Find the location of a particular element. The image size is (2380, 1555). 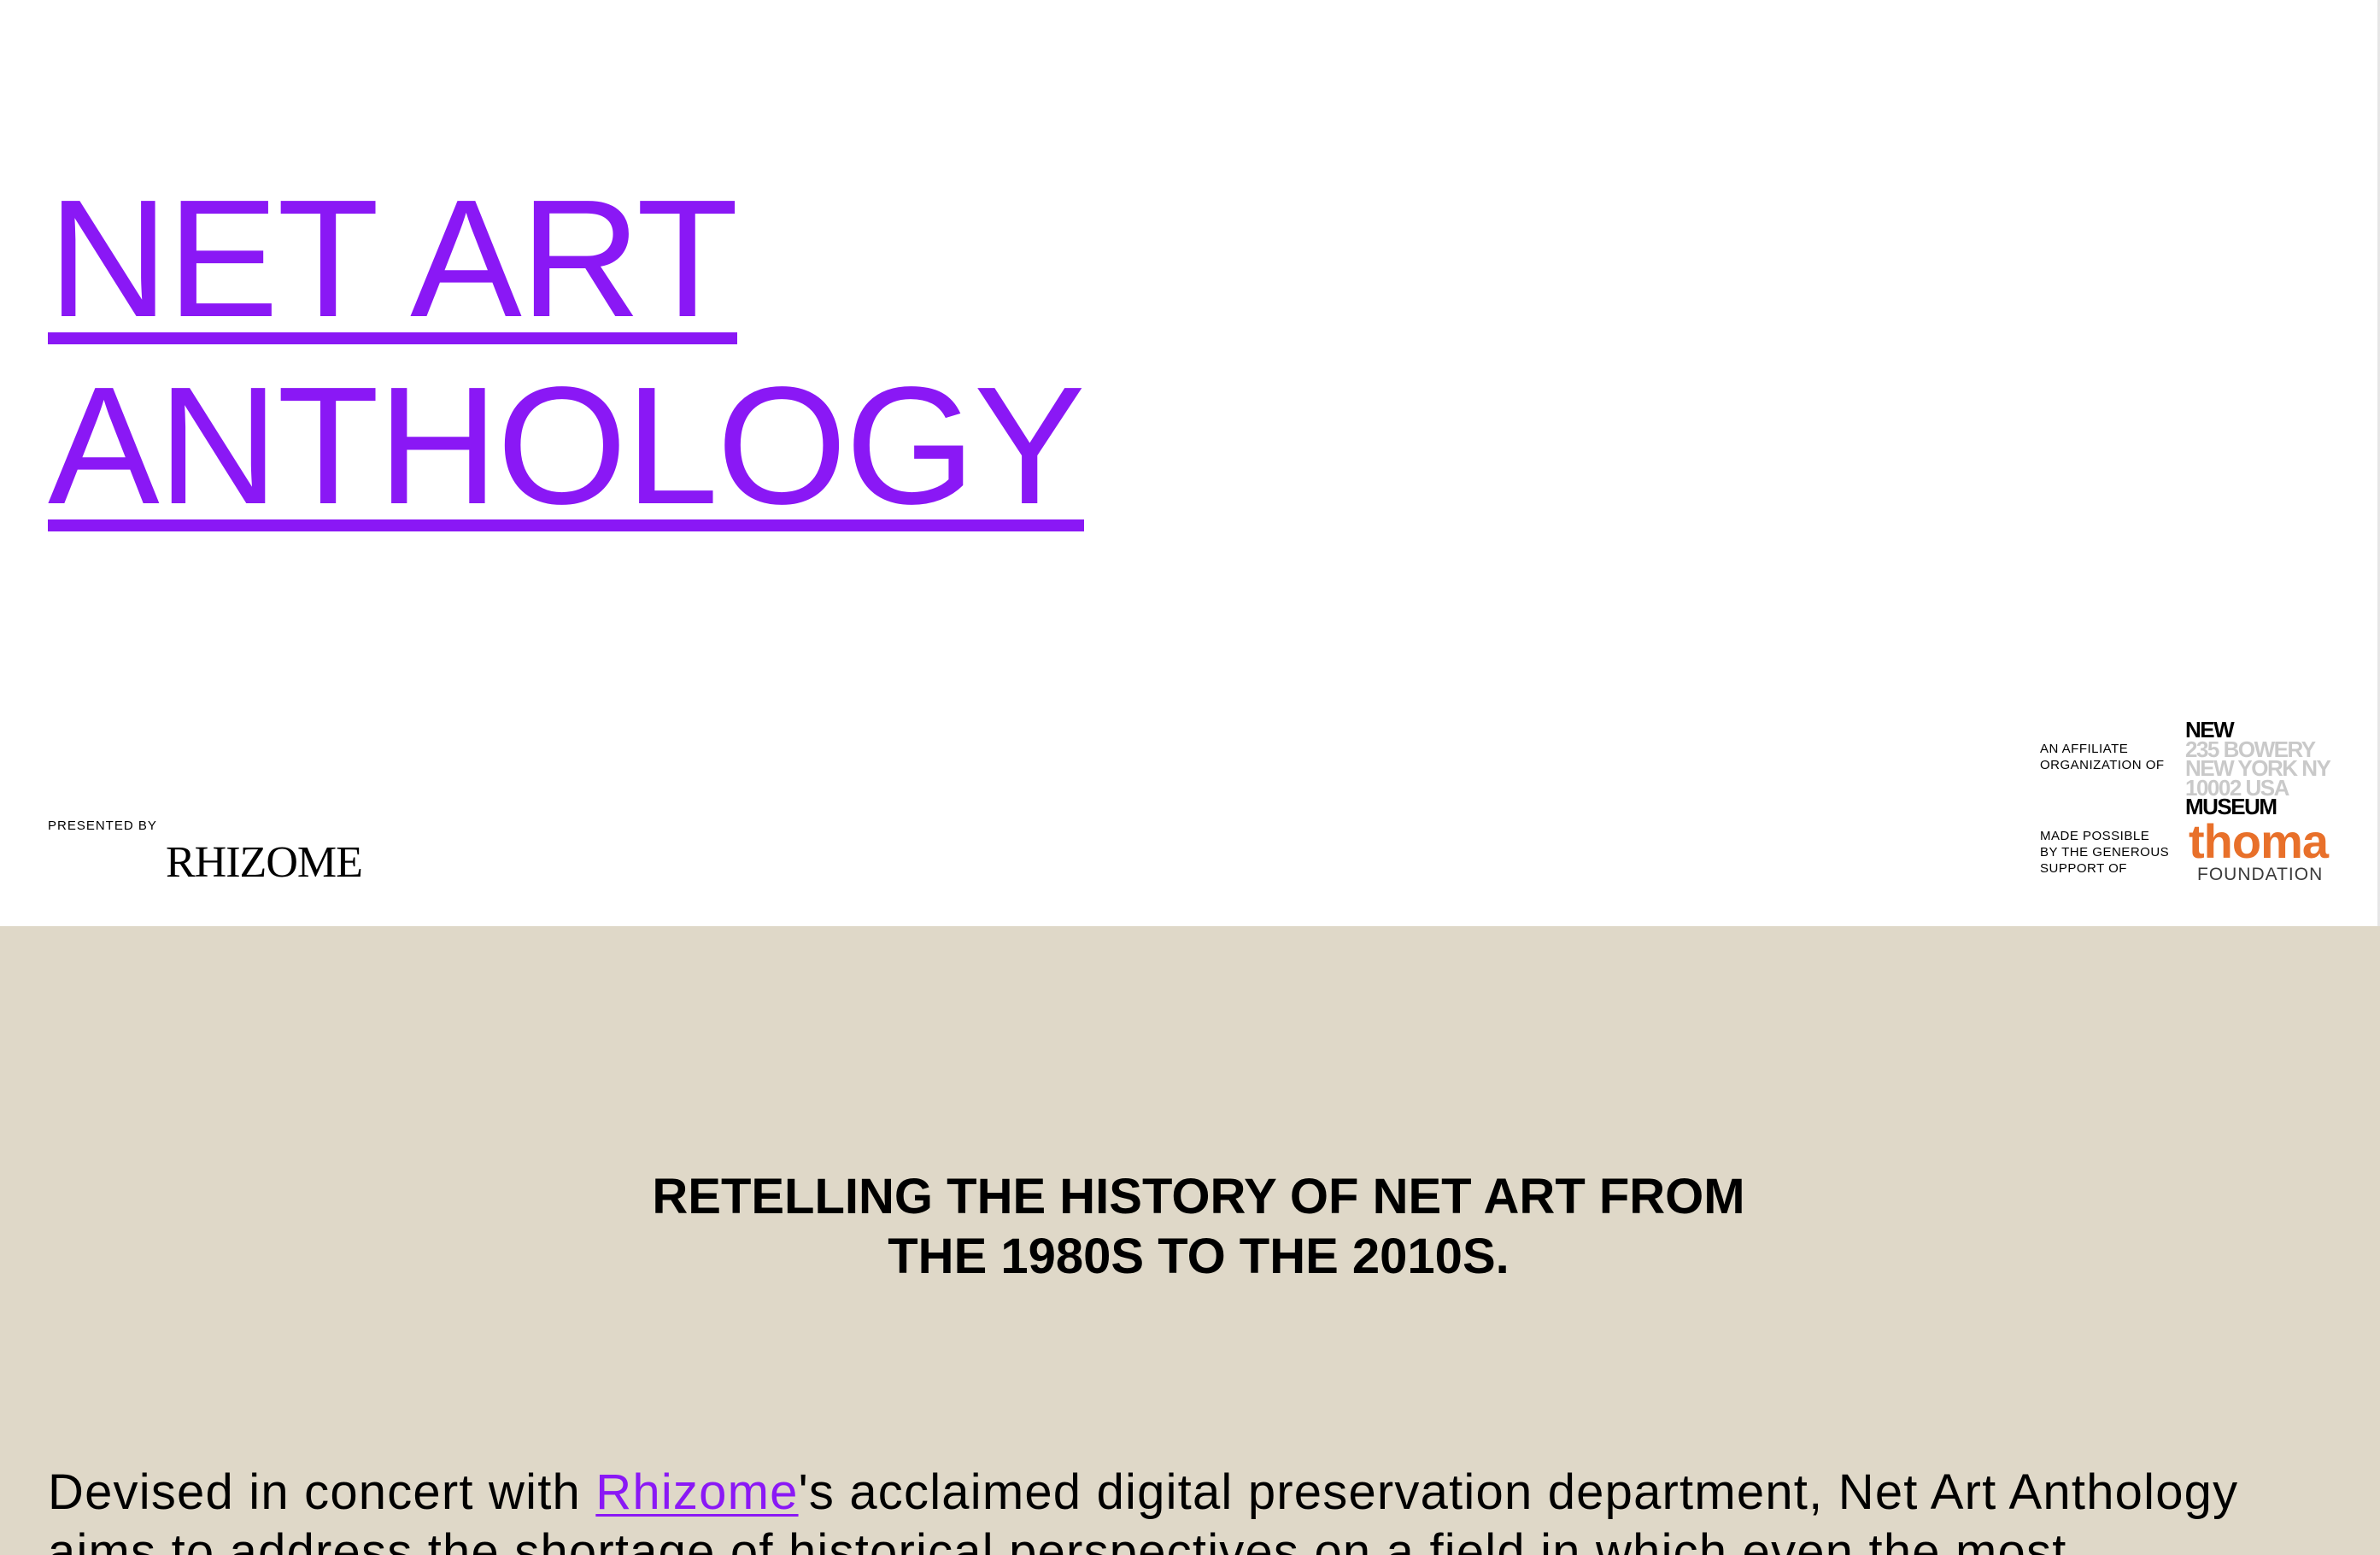

support-label: MADE POSSIBLE BY THE GENEROUS SUPPORT OF is located at coordinates (2105, 852).